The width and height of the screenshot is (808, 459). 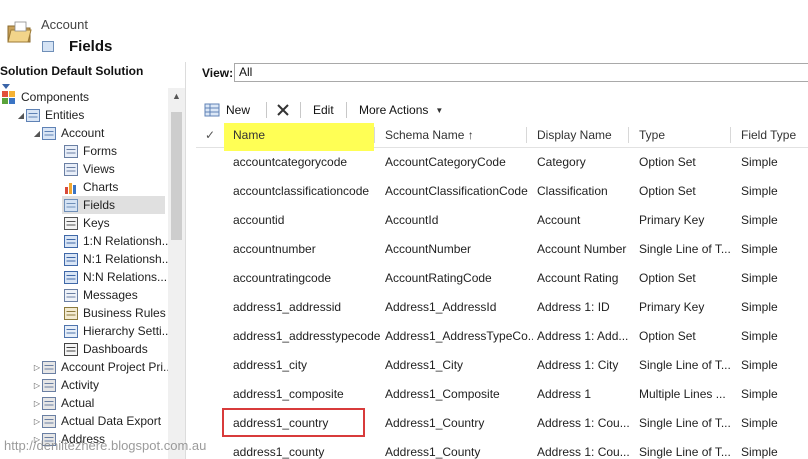 I want to click on column-header-name: Name, so click(x=249, y=135).